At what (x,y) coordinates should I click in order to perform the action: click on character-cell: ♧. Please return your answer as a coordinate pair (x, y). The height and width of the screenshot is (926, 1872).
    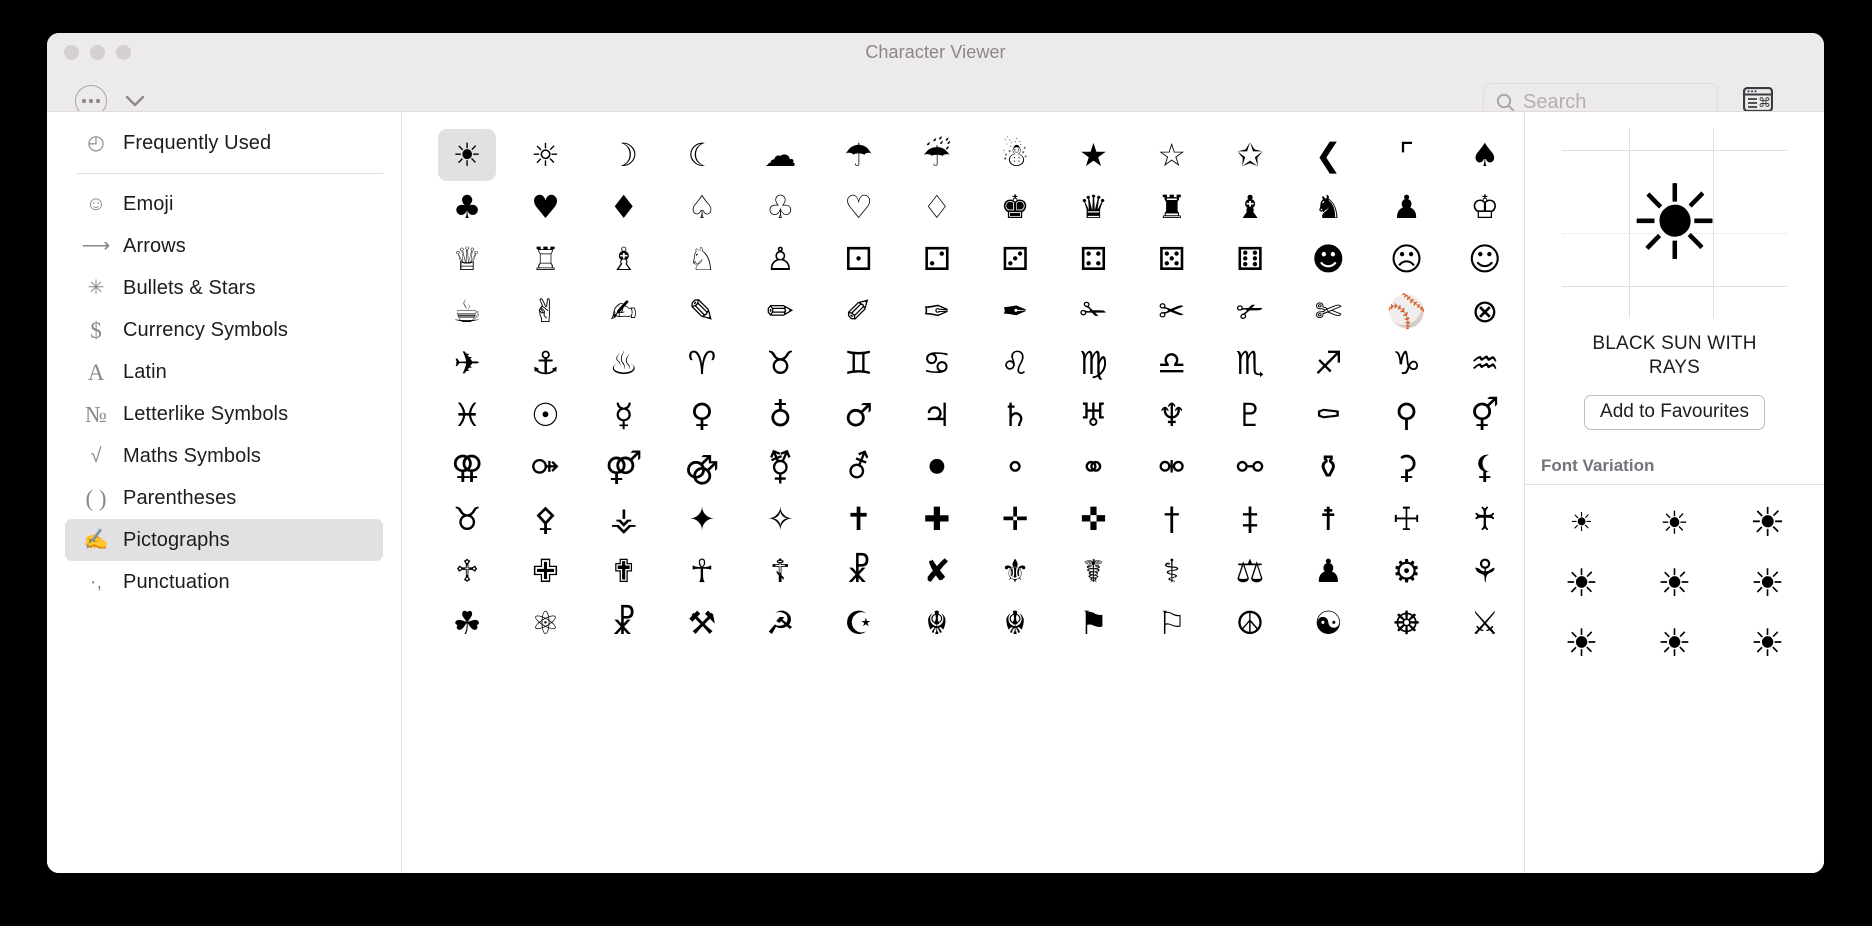
    Looking at the image, I should click on (780, 207).